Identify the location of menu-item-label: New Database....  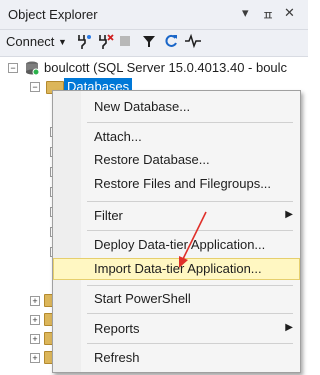
(142, 106).